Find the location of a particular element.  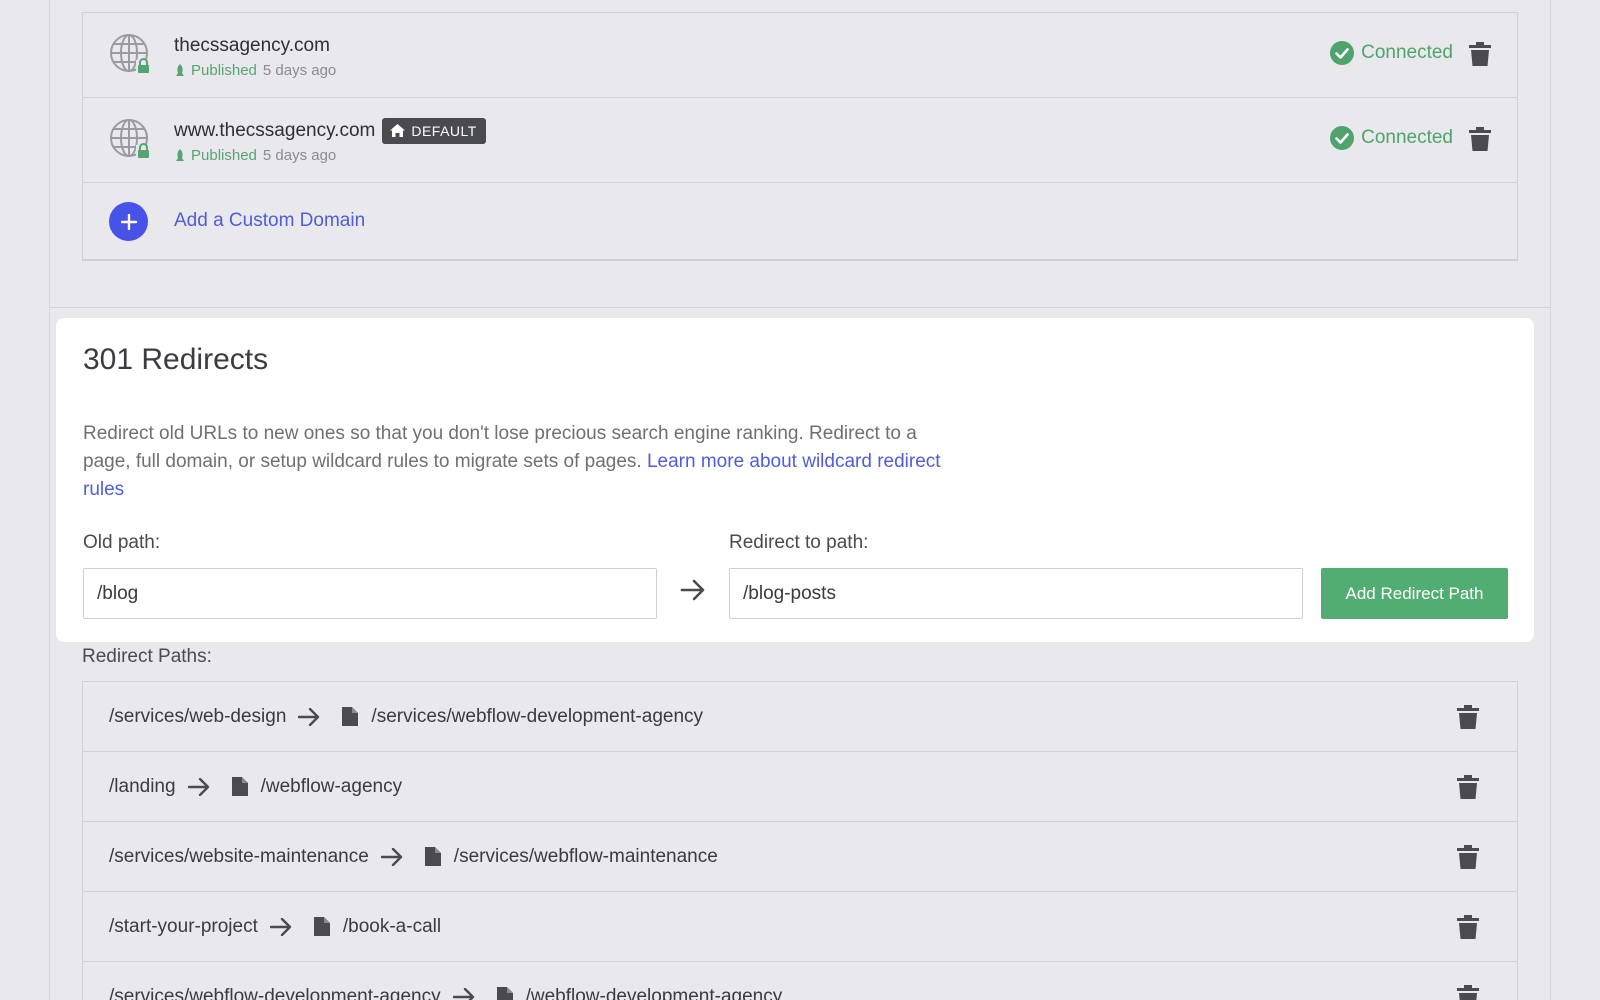

redirect-from-path: /landing is located at coordinates (142, 786).